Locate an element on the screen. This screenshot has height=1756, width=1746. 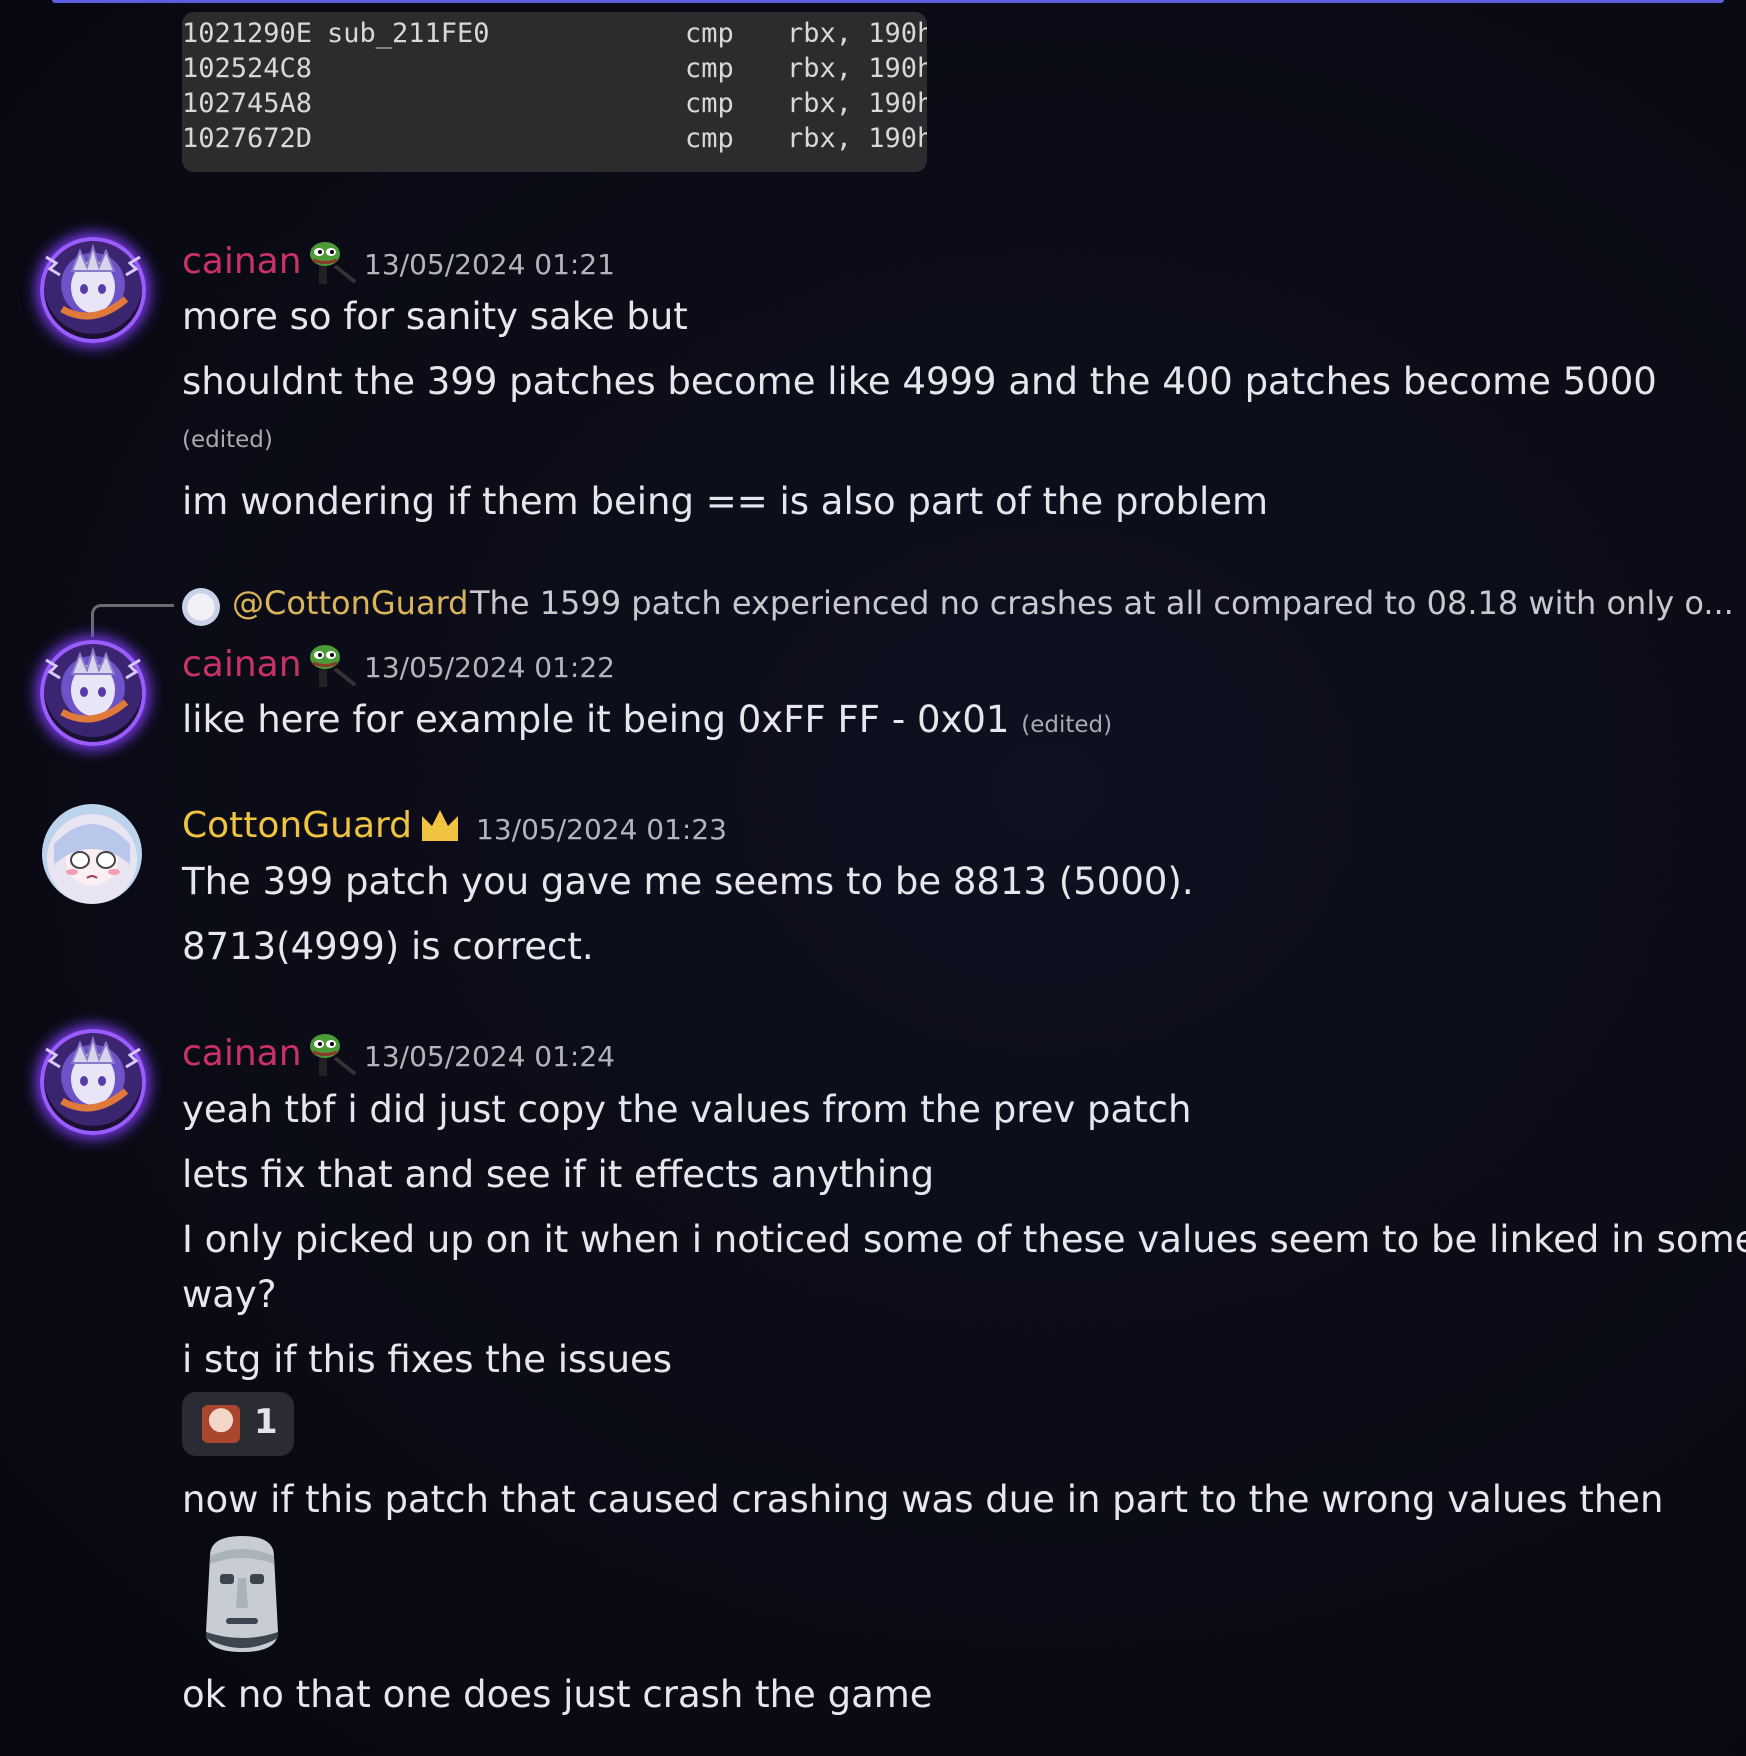
code-address: 102524C8 is located at coordinates (247, 68).